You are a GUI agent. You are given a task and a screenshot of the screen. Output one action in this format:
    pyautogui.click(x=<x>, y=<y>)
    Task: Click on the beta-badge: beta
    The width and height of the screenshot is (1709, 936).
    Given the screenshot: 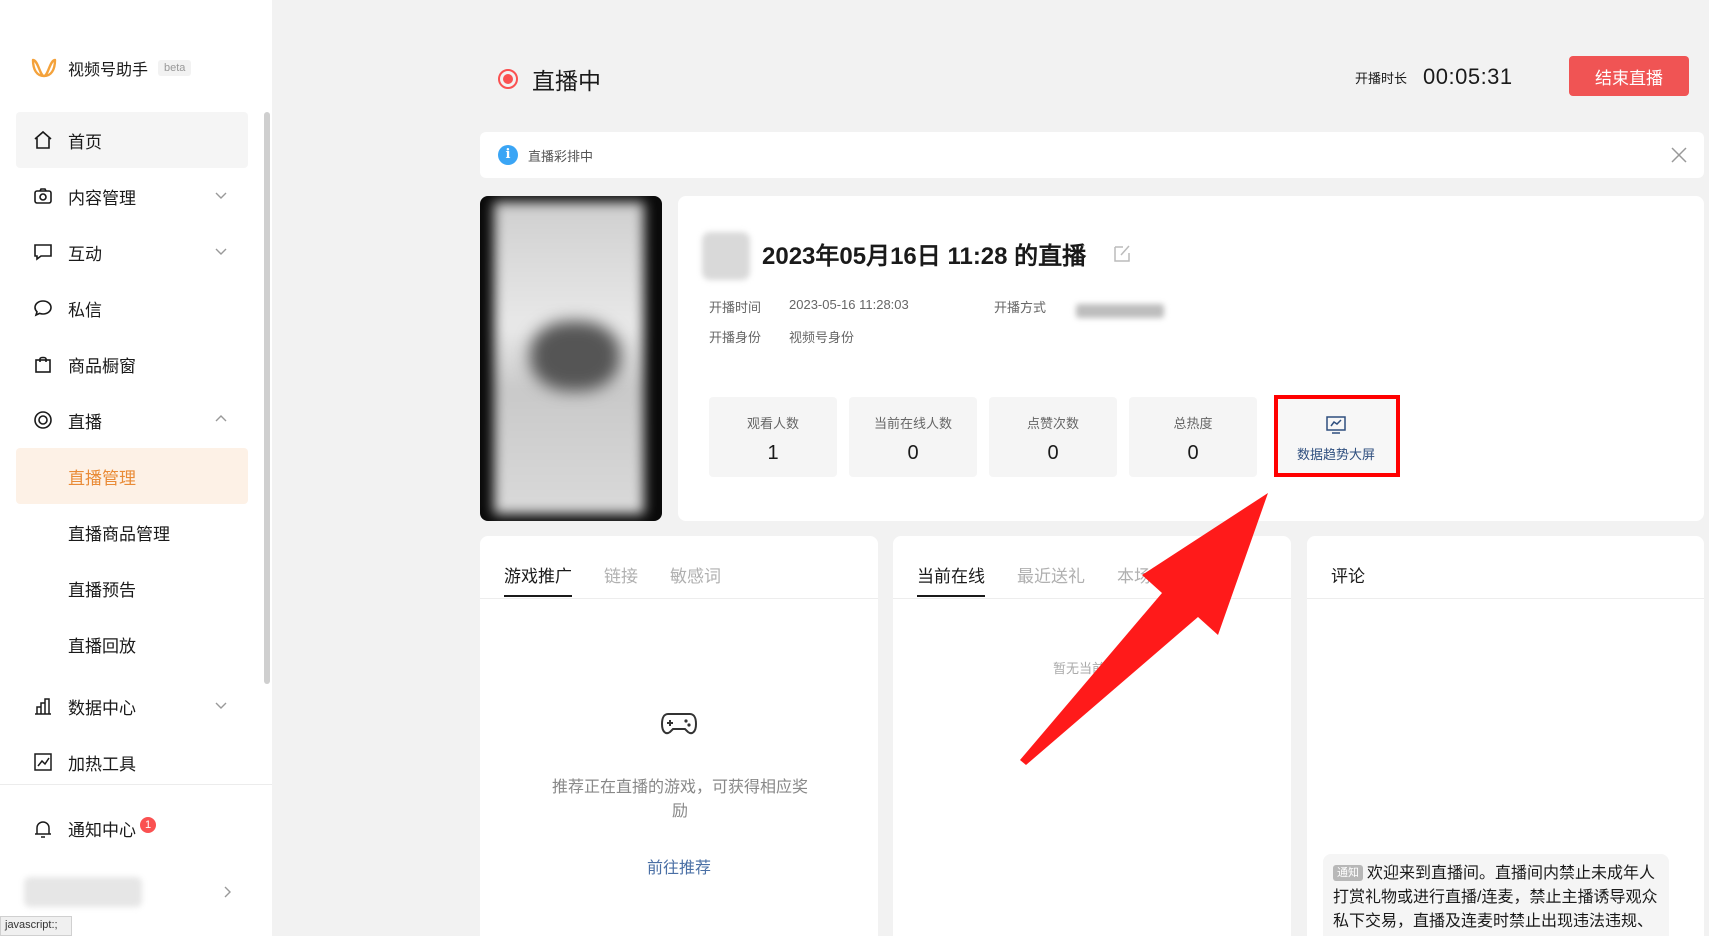 What is the action you would take?
    pyautogui.click(x=175, y=68)
    